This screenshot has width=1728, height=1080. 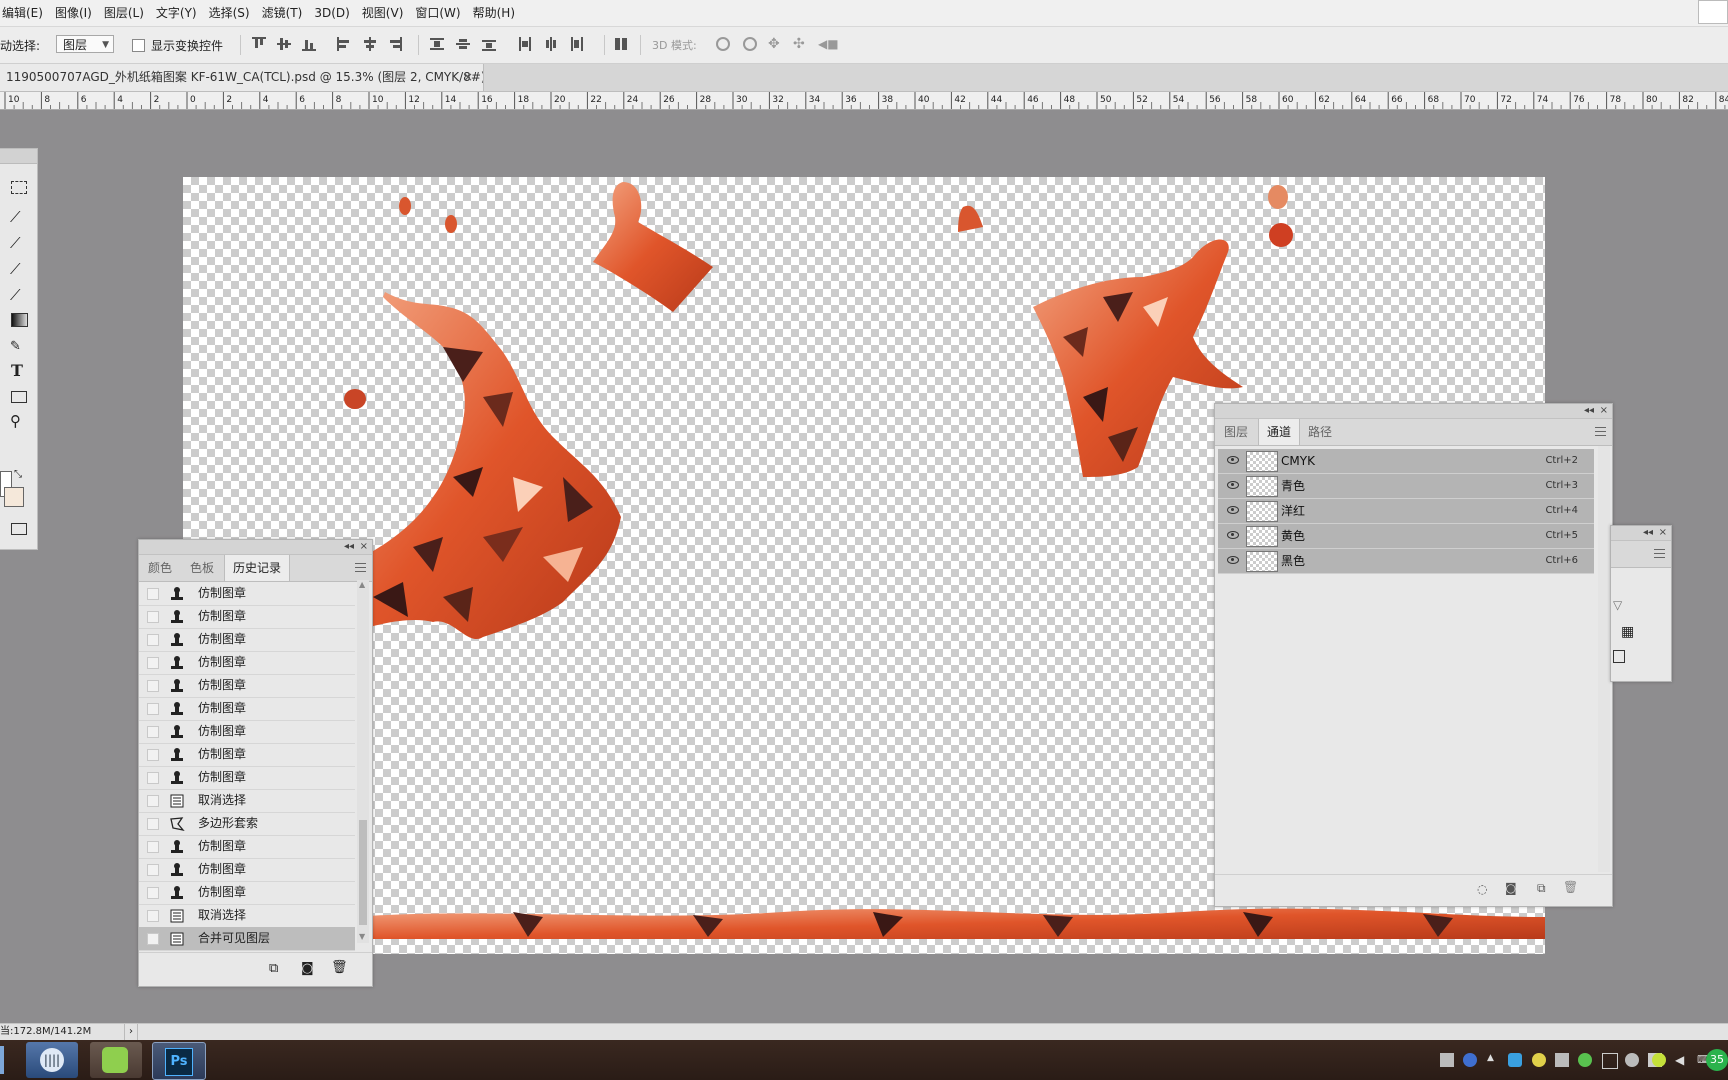 I want to click on type-tool-icon: T, so click(x=21, y=371).